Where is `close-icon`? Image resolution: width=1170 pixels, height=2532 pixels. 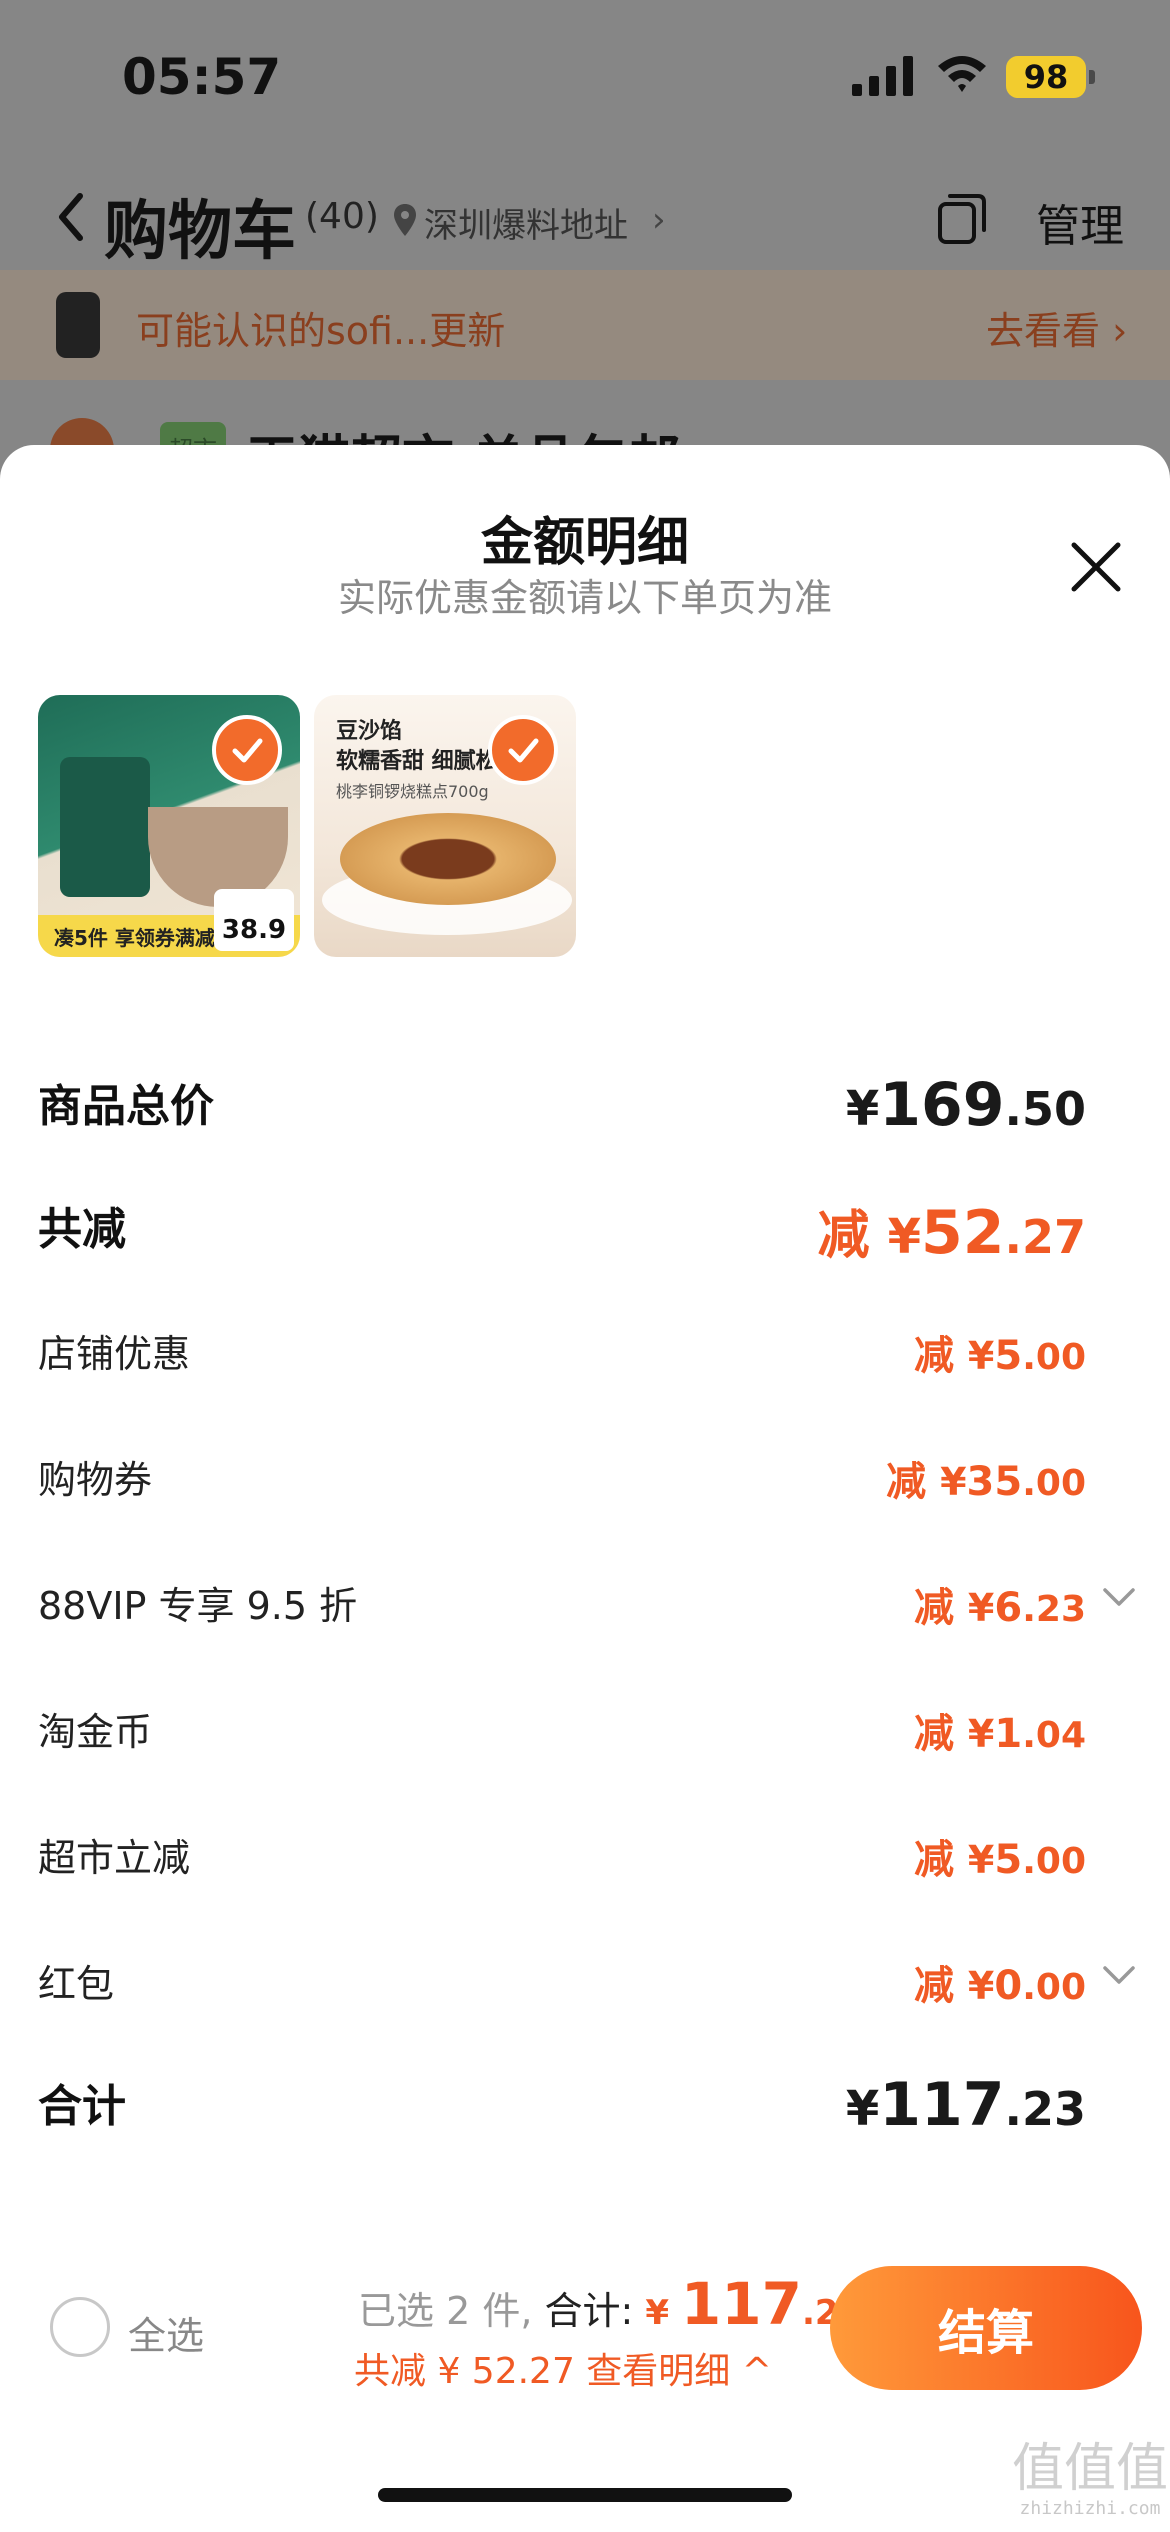 close-icon is located at coordinates (1096, 567).